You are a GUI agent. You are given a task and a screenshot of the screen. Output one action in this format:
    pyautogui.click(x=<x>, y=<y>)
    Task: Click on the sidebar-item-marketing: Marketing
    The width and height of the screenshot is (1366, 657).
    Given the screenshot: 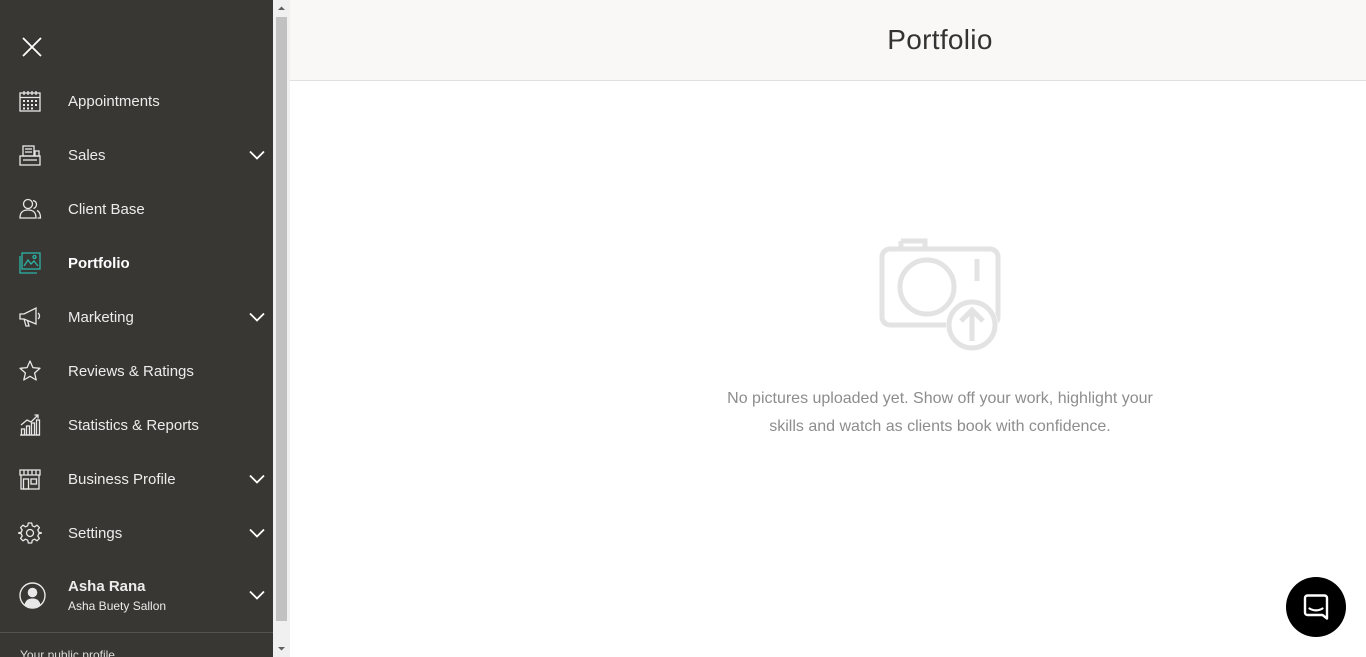 What is the action you would take?
    pyautogui.click(x=136, y=317)
    